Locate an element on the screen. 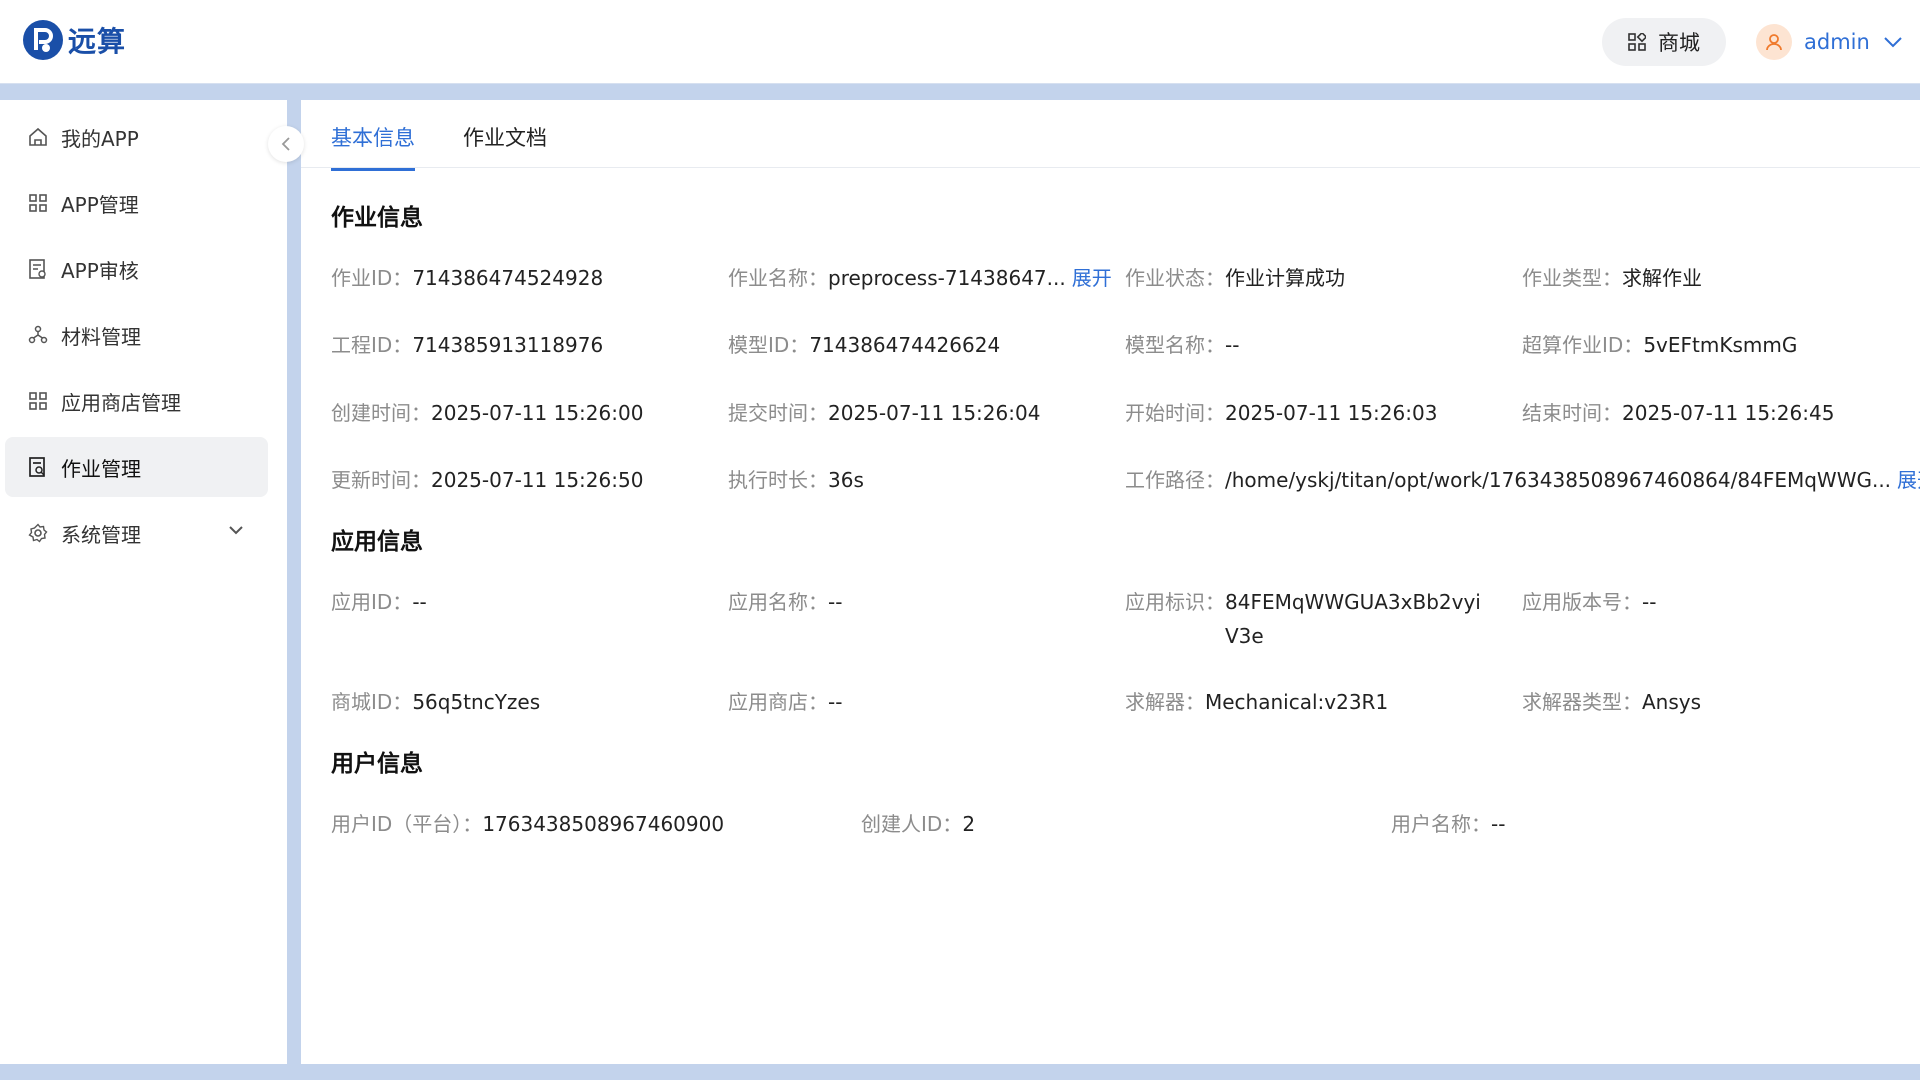 The image size is (1920, 1080). field-value: 714386474426624 is located at coordinates (905, 345).